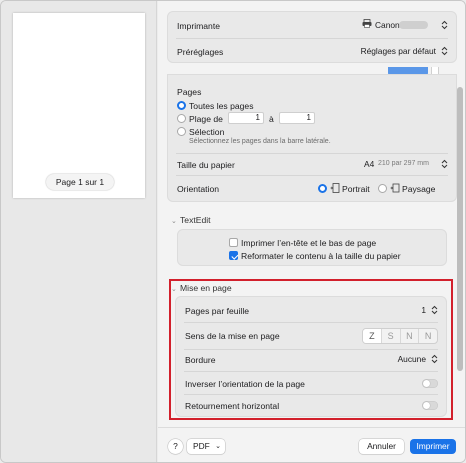 The height and width of the screenshot is (463, 466). What do you see at coordinates (309, 243) in the screenshot?
I see `header-footer-label: Imprimer l’en-tête et le bas de page` at bounding box center [309, 243].